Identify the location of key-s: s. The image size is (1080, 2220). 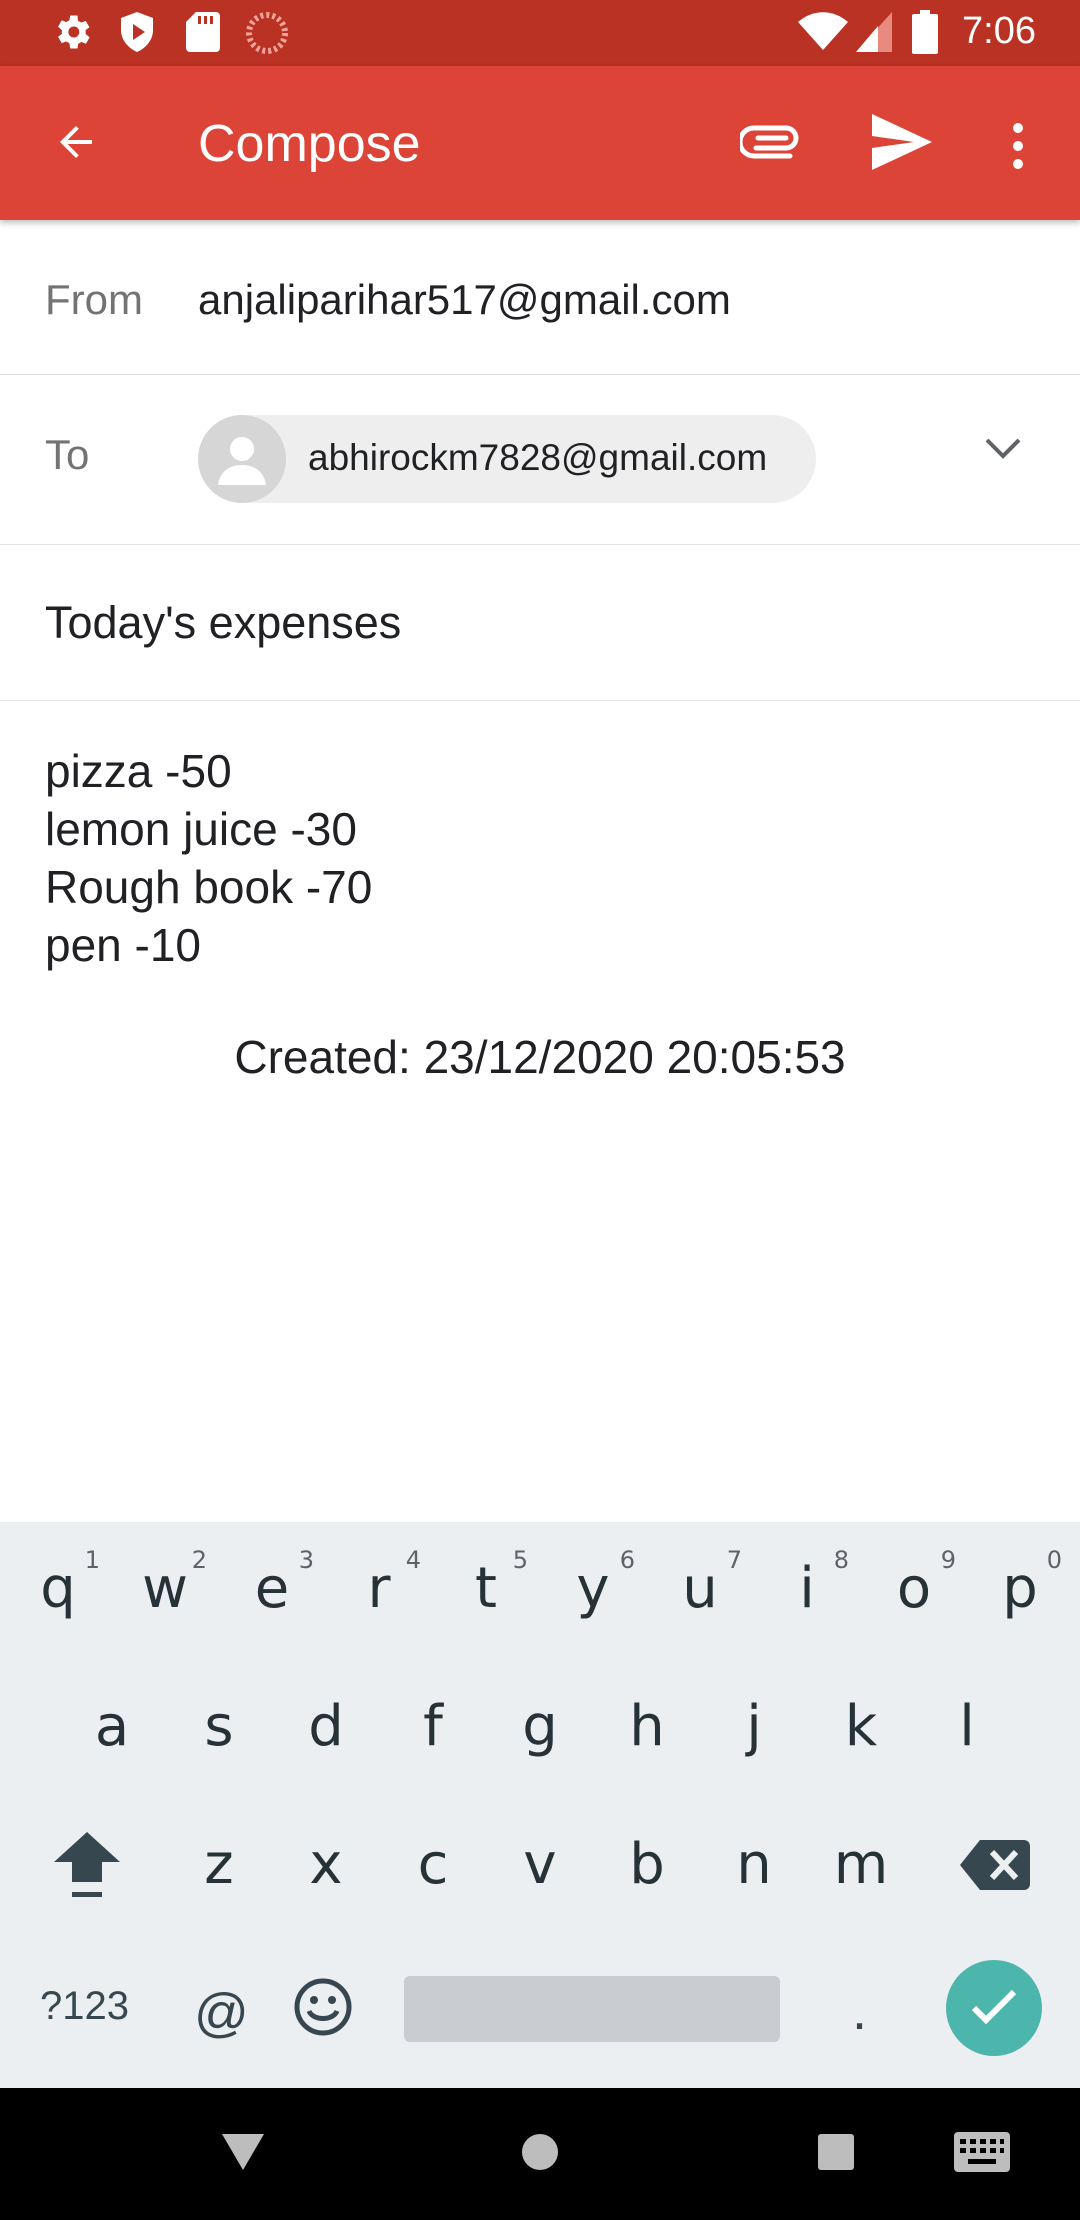
(219, 1720).